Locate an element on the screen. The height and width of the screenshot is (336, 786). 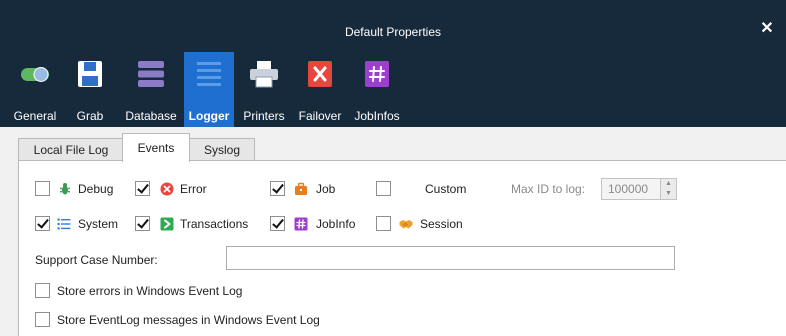
toolbar-label-printers: Printers is located at coordinates (264, 116).